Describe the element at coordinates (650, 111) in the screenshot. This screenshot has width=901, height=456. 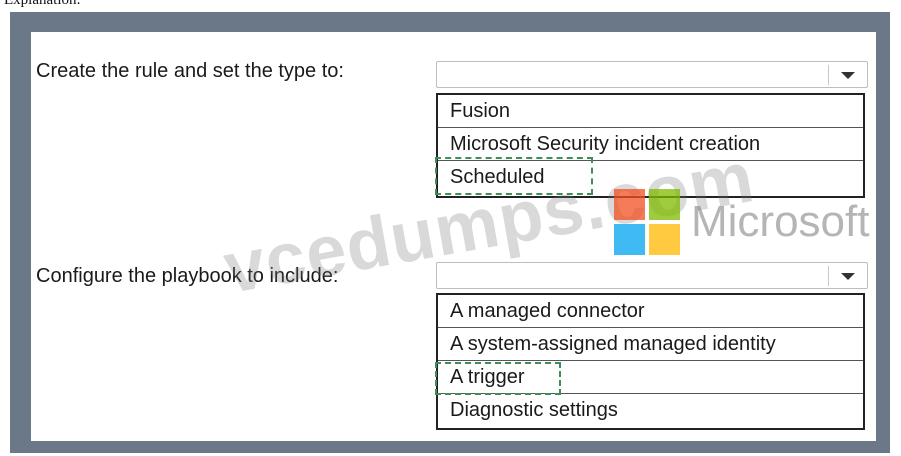
I see `option-fusion: Fusion` at that location.